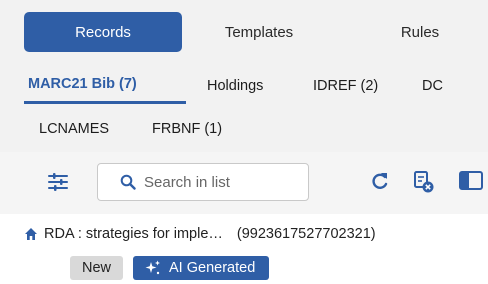 The image size is (488, 284). I want to click on sparkle-icon, so click(153, 267).